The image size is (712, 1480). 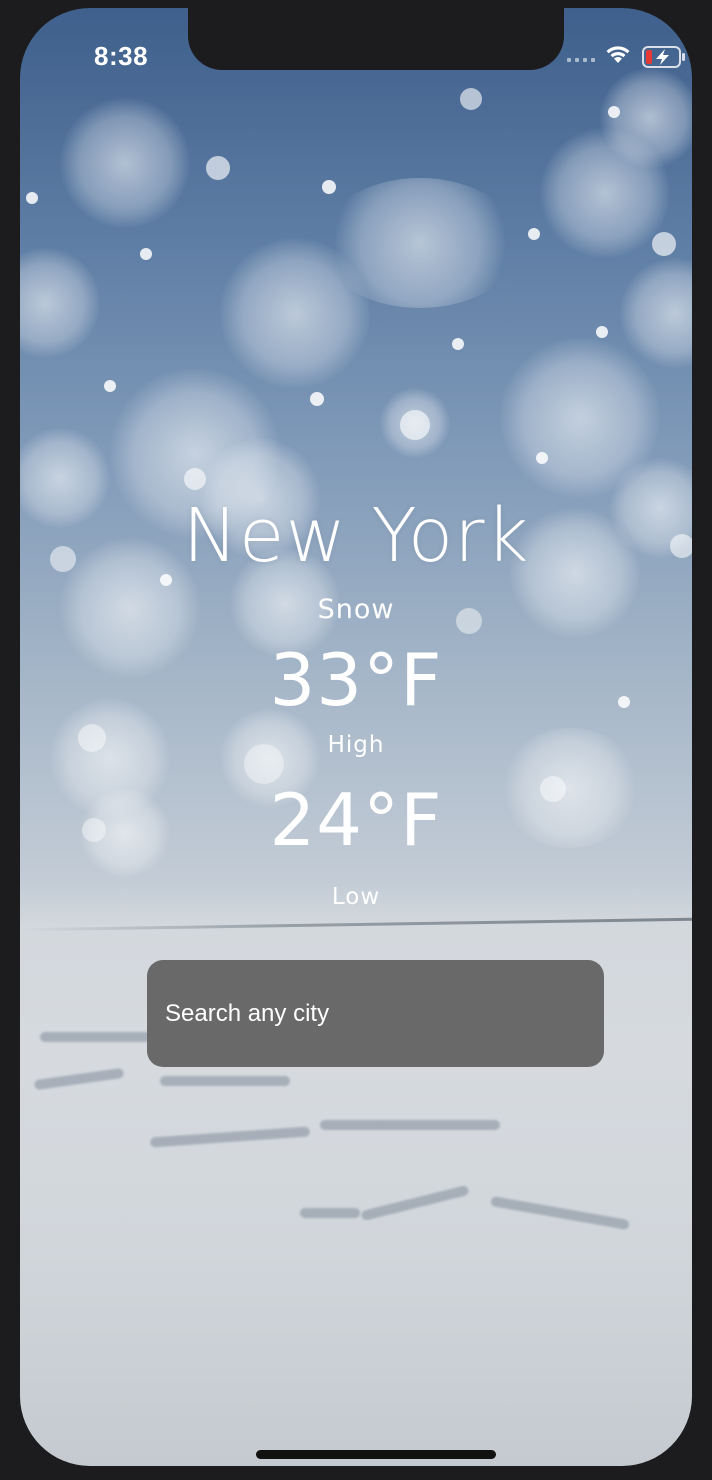 I want to click on city-name: New York, so click(x=356, y=536).